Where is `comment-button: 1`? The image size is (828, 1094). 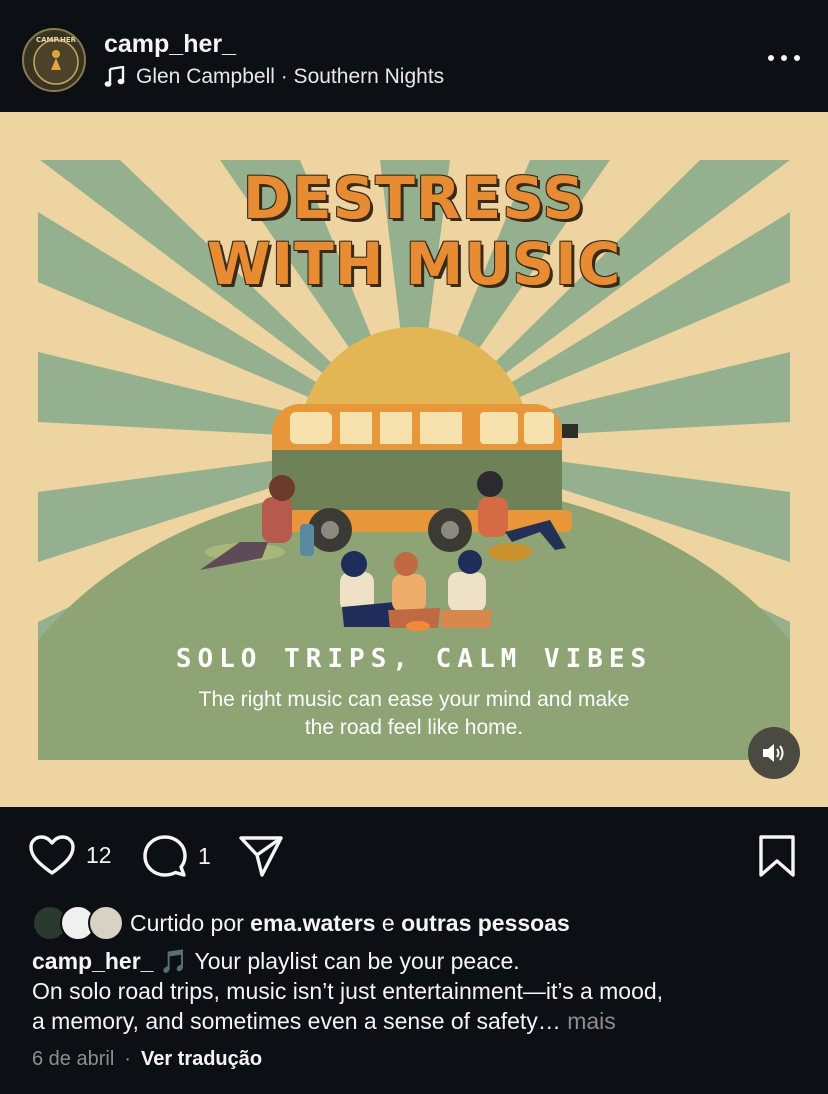
comment-button: 1 is located at coordinates (176, 856).